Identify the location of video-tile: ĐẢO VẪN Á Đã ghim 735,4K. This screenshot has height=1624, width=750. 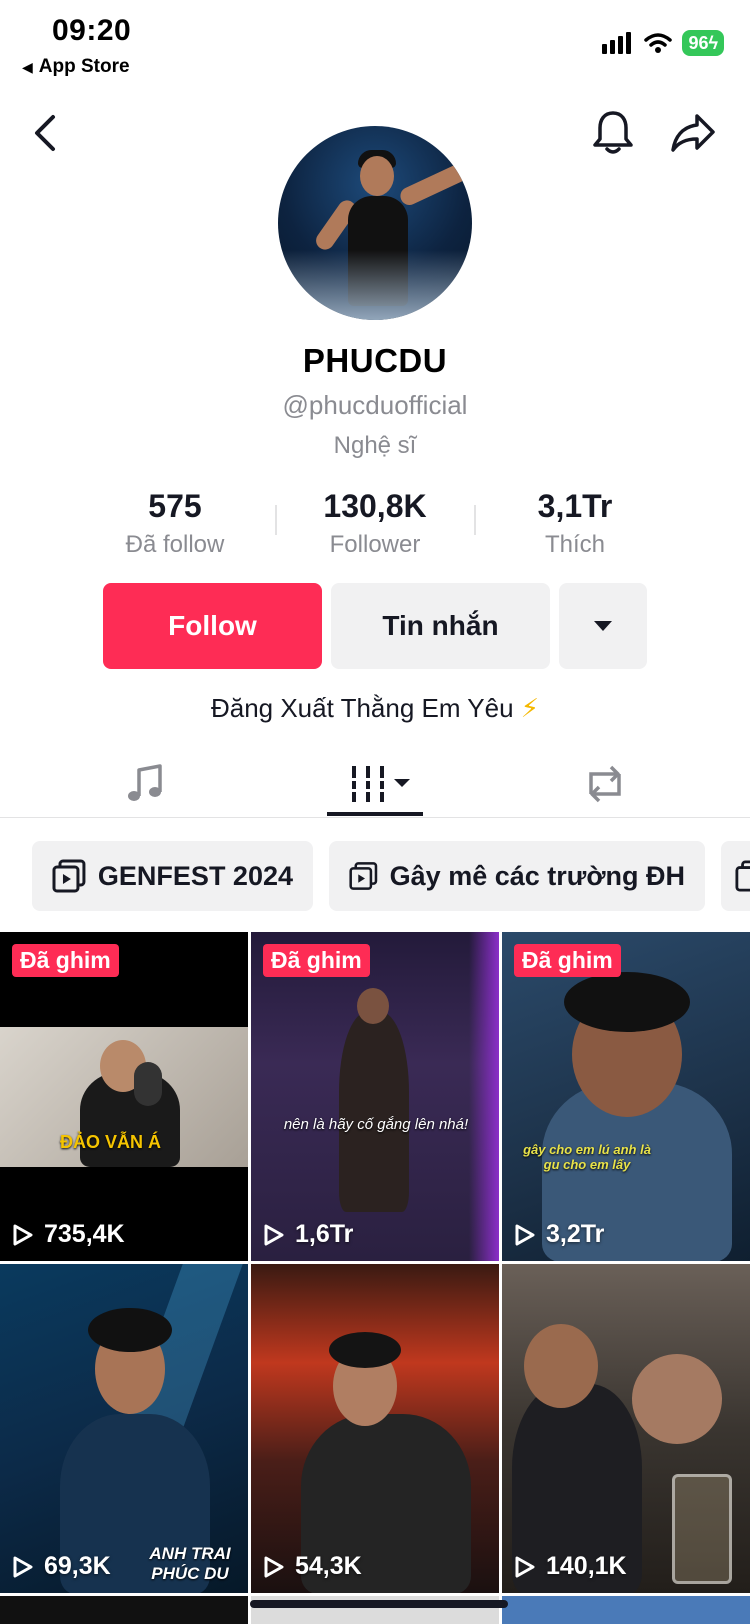
(124, 1096).